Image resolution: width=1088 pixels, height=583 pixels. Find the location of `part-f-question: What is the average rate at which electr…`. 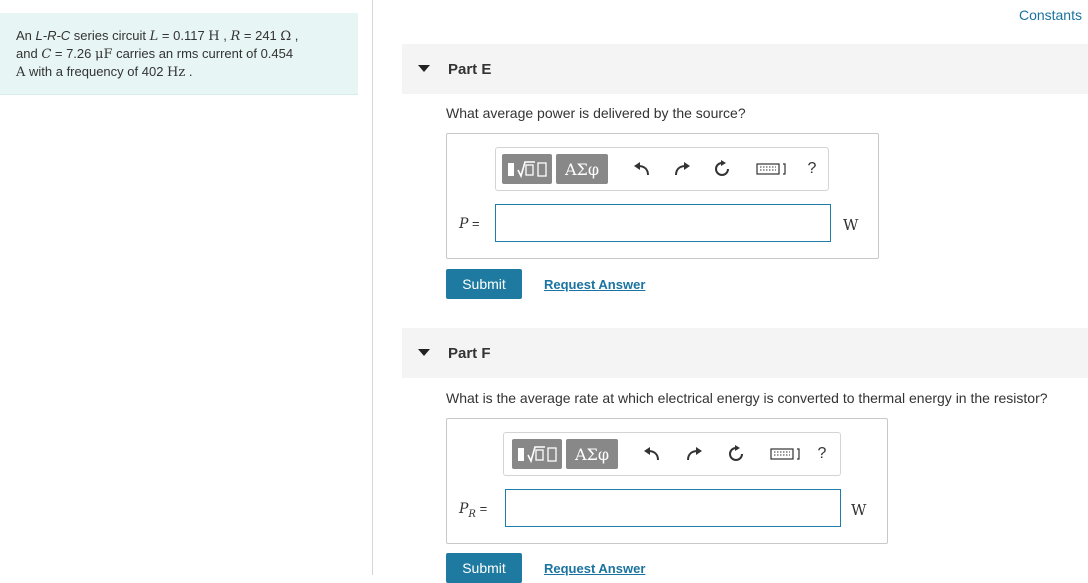

part-f-question: What is the average rate at which electr… is located at coordinates (747, 398).